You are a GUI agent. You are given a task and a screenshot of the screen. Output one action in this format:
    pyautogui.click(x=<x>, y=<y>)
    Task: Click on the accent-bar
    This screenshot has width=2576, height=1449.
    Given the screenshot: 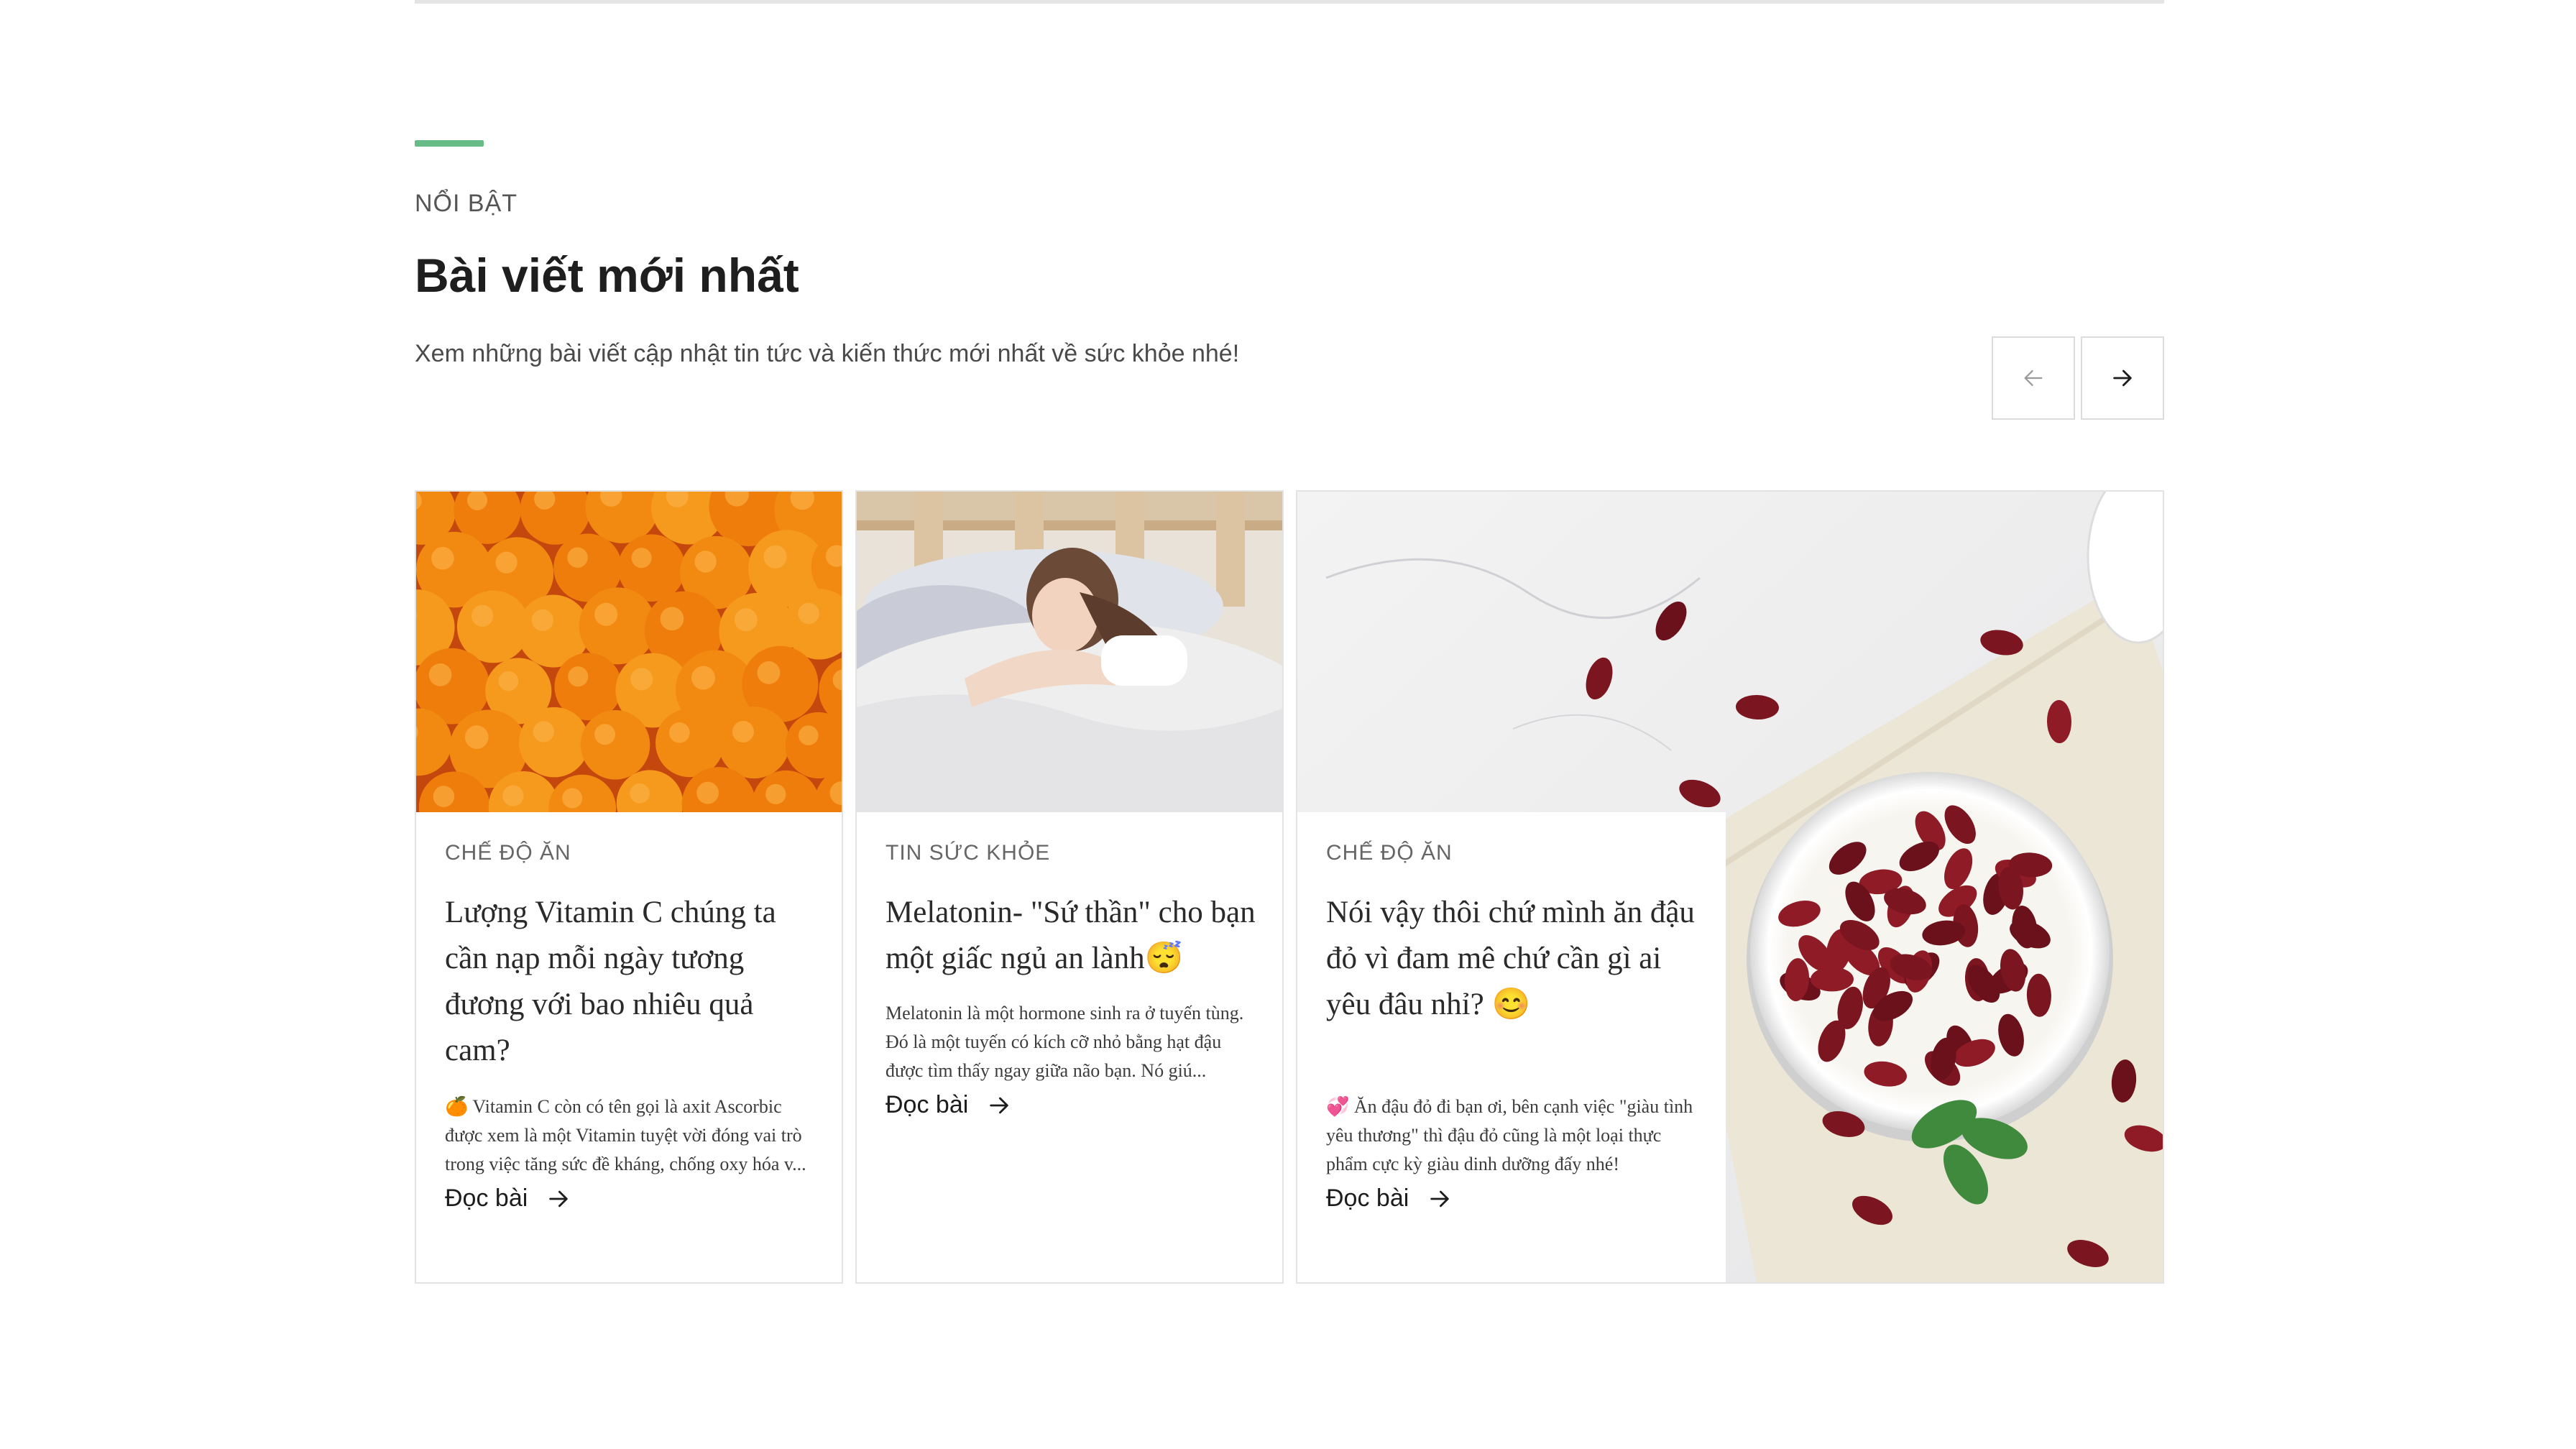 What is the action you would take?
    pyautogui.click(x=449, y=143)
    